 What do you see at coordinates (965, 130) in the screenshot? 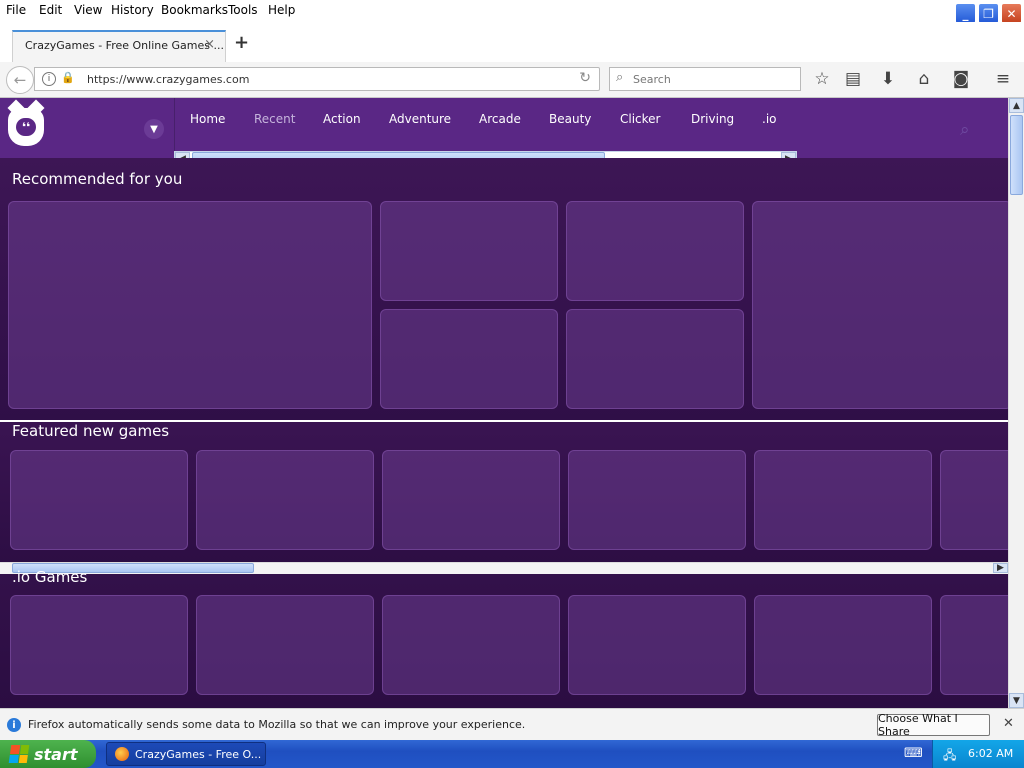
I see `site-search-icon: ⌕` at bounding box center [965, 130].